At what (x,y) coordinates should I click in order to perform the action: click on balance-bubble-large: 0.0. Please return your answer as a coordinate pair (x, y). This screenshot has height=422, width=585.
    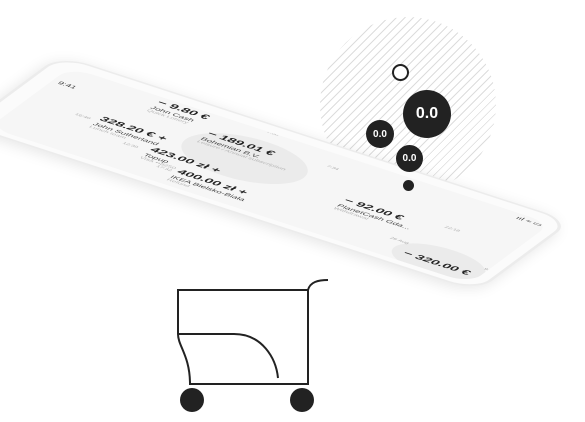
    Looking at the image, I should click on (427, 114).